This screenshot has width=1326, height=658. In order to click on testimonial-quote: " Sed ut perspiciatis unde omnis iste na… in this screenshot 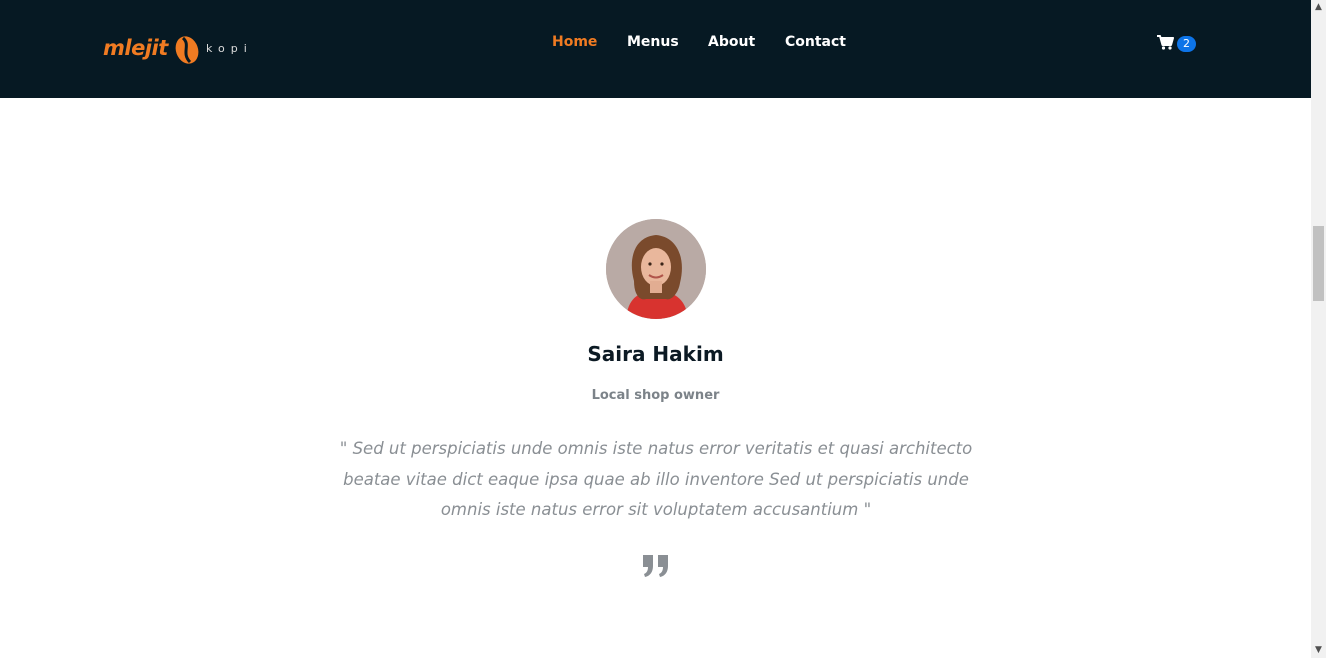, I will do `click(656, 479)`.